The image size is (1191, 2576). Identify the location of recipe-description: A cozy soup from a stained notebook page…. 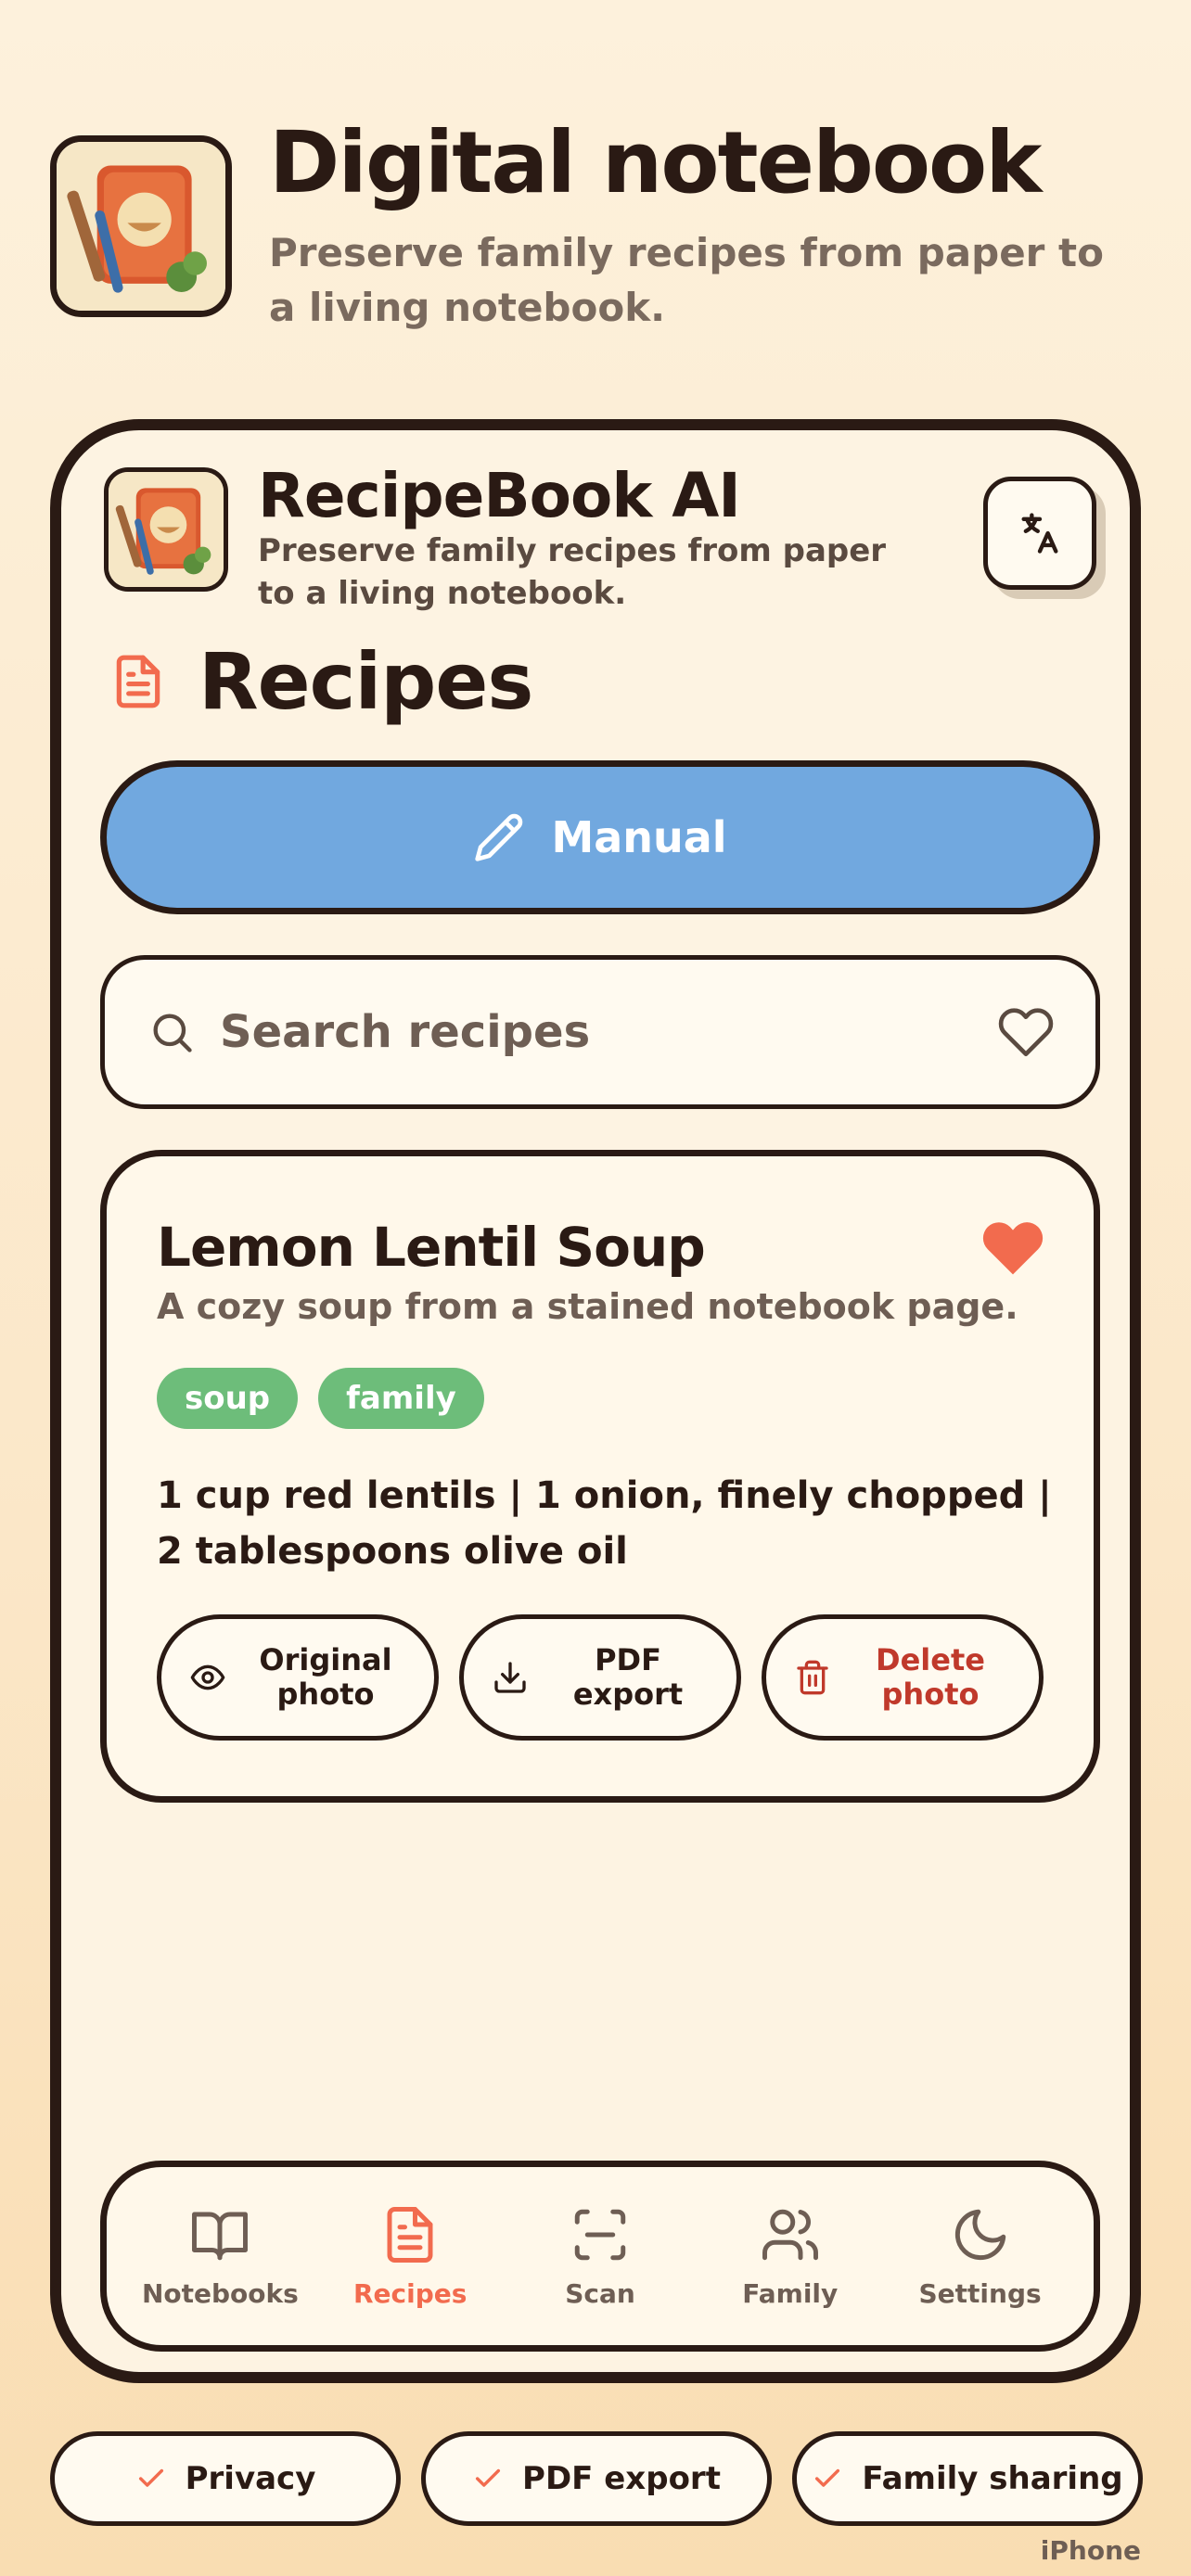
(587, 1306).